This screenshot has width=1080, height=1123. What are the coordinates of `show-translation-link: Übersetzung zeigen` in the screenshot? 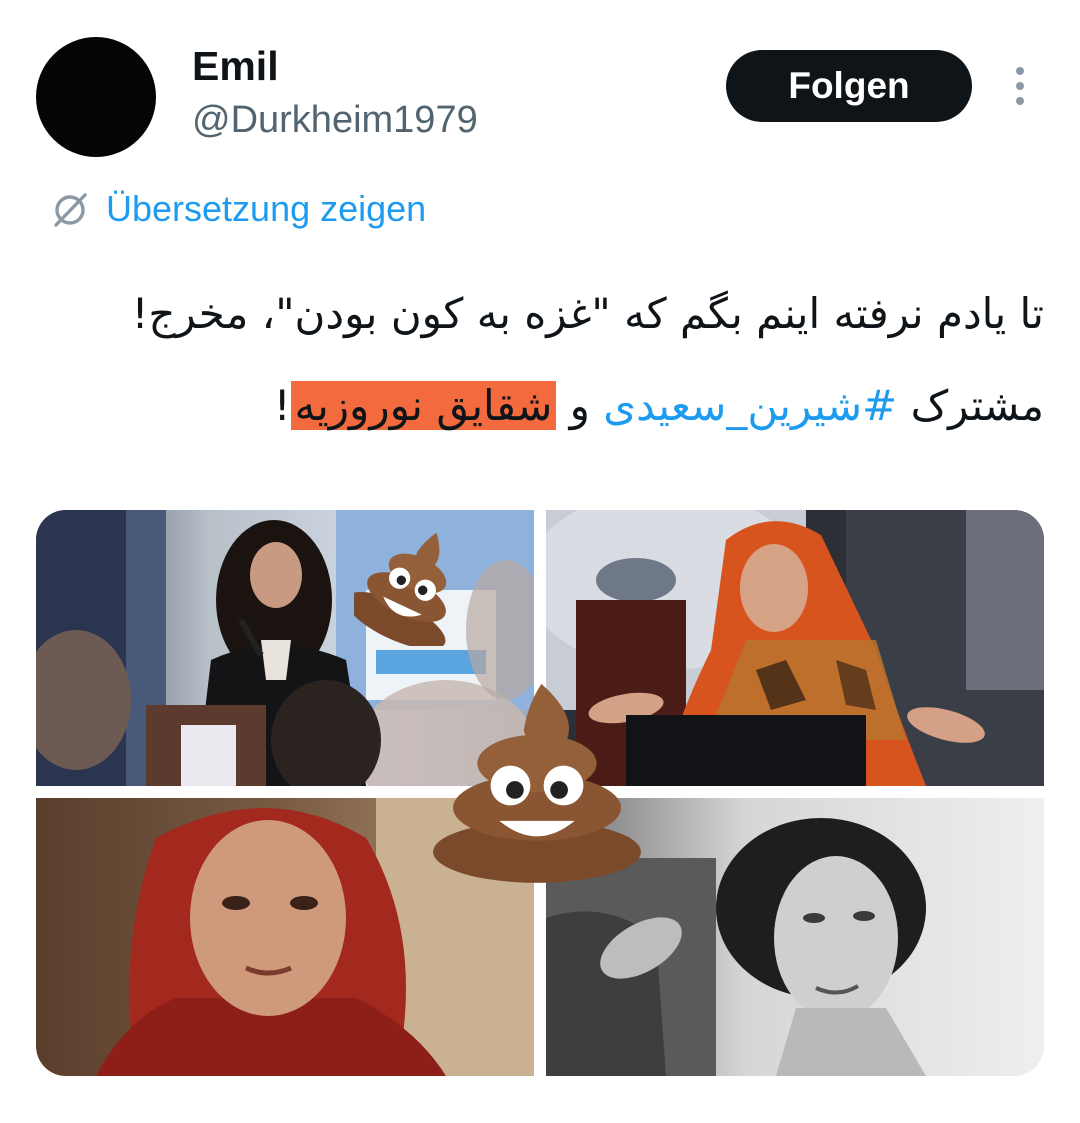 It's located at (237, 209).